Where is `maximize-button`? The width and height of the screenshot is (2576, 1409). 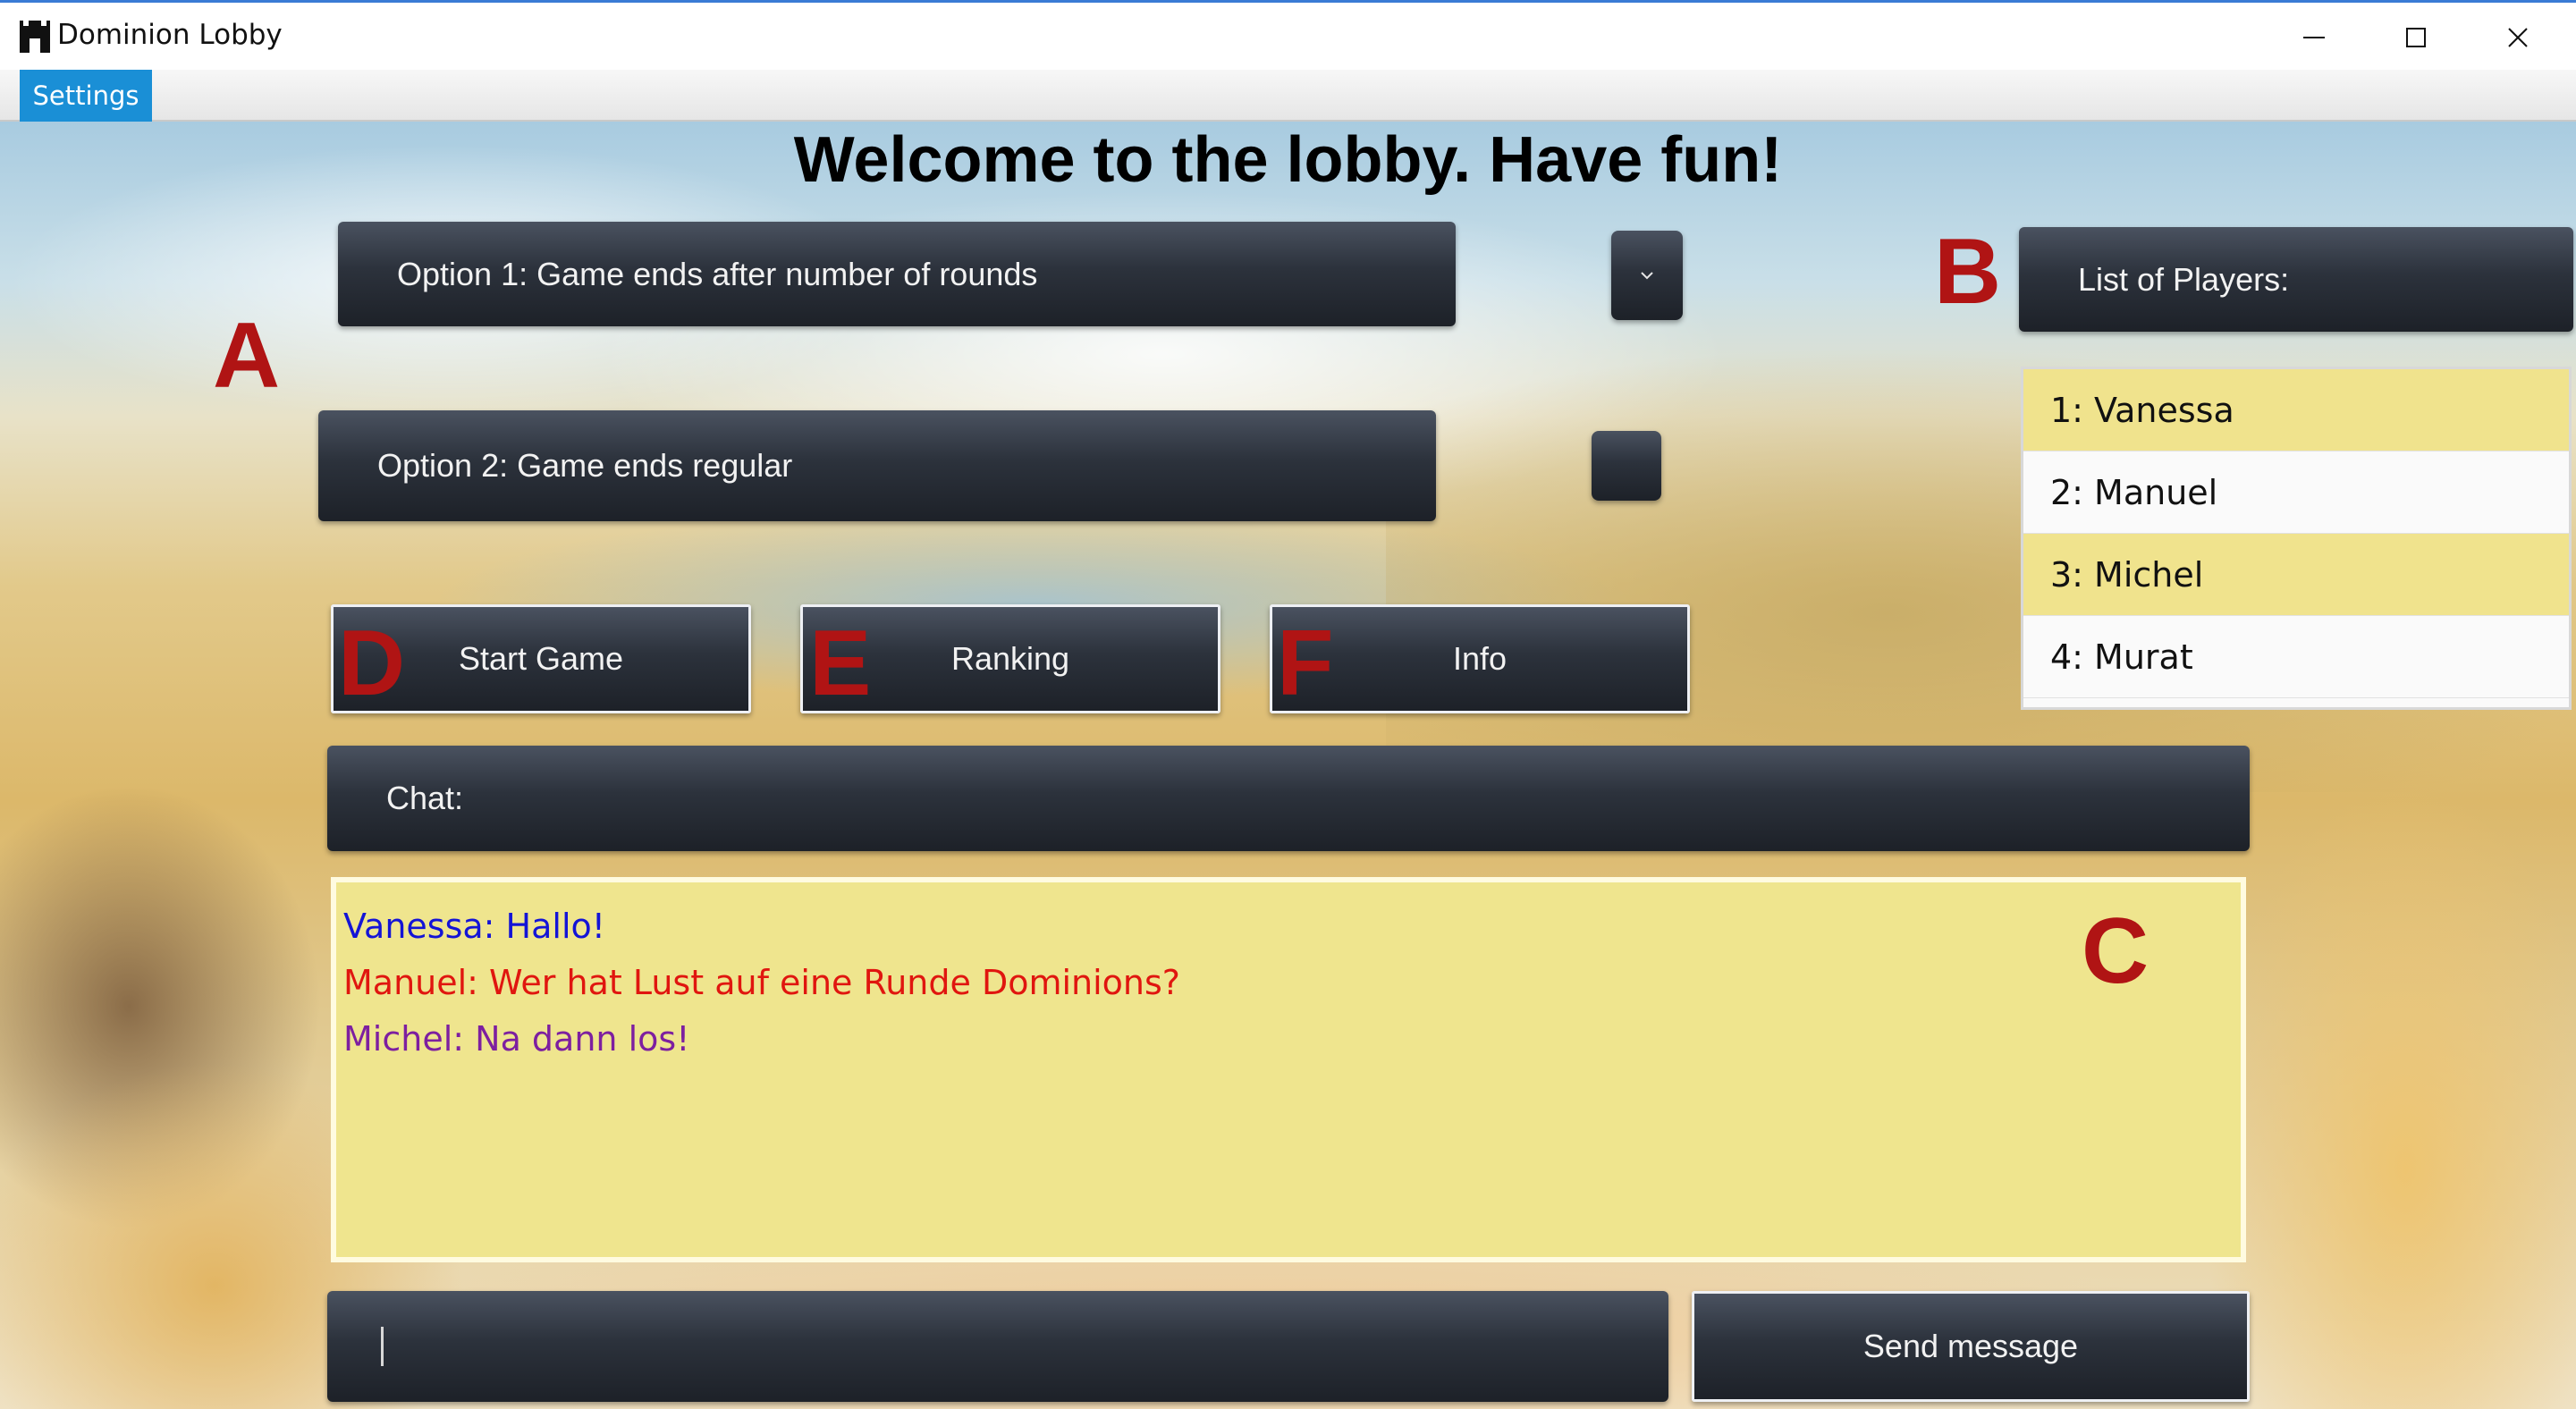
maximize-button is located at coordinates (2416, 37).